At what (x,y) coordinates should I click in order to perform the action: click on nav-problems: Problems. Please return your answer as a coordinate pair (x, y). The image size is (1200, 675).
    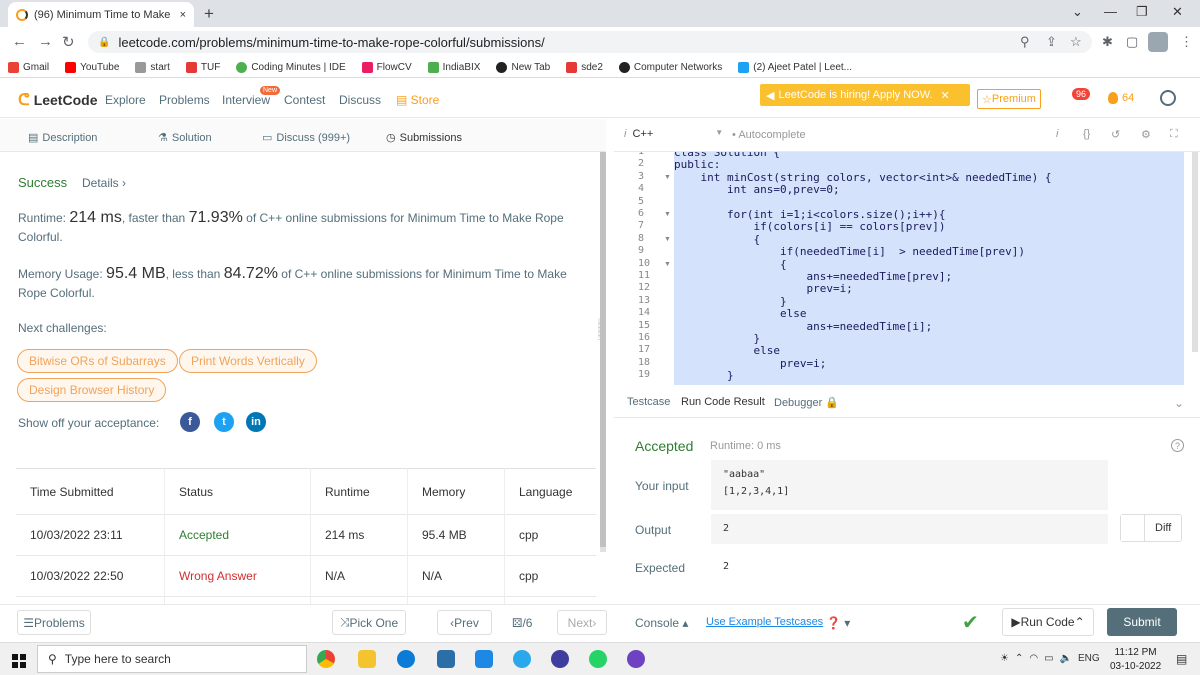
    Looking at the image, I should click on (184, 100).